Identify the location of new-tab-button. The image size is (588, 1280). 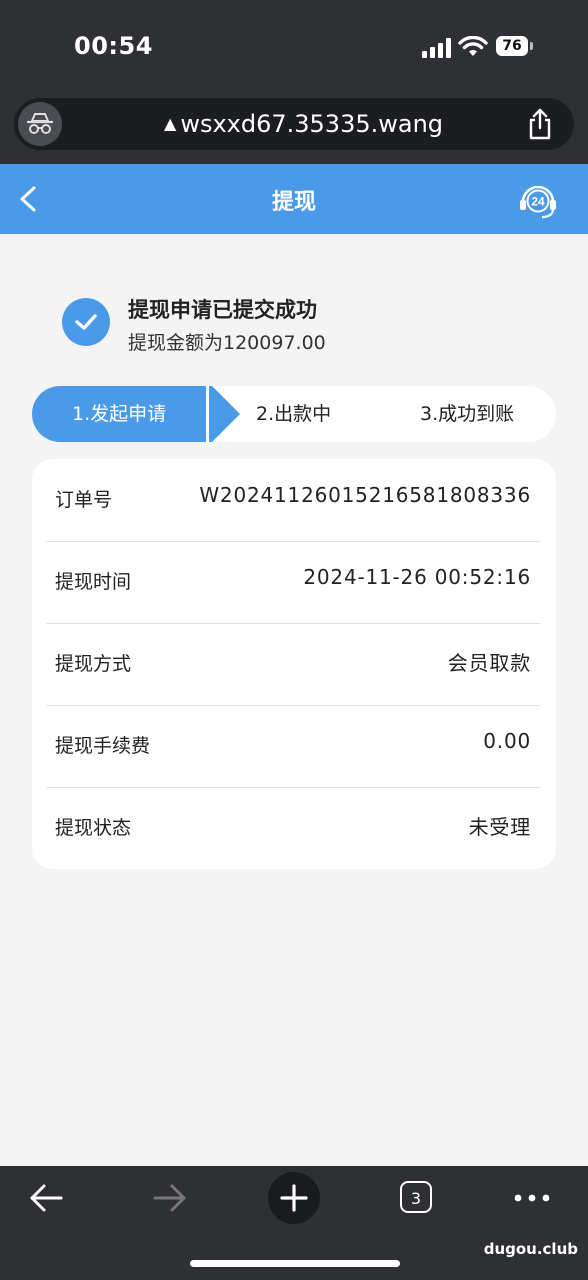
(294, 1198).